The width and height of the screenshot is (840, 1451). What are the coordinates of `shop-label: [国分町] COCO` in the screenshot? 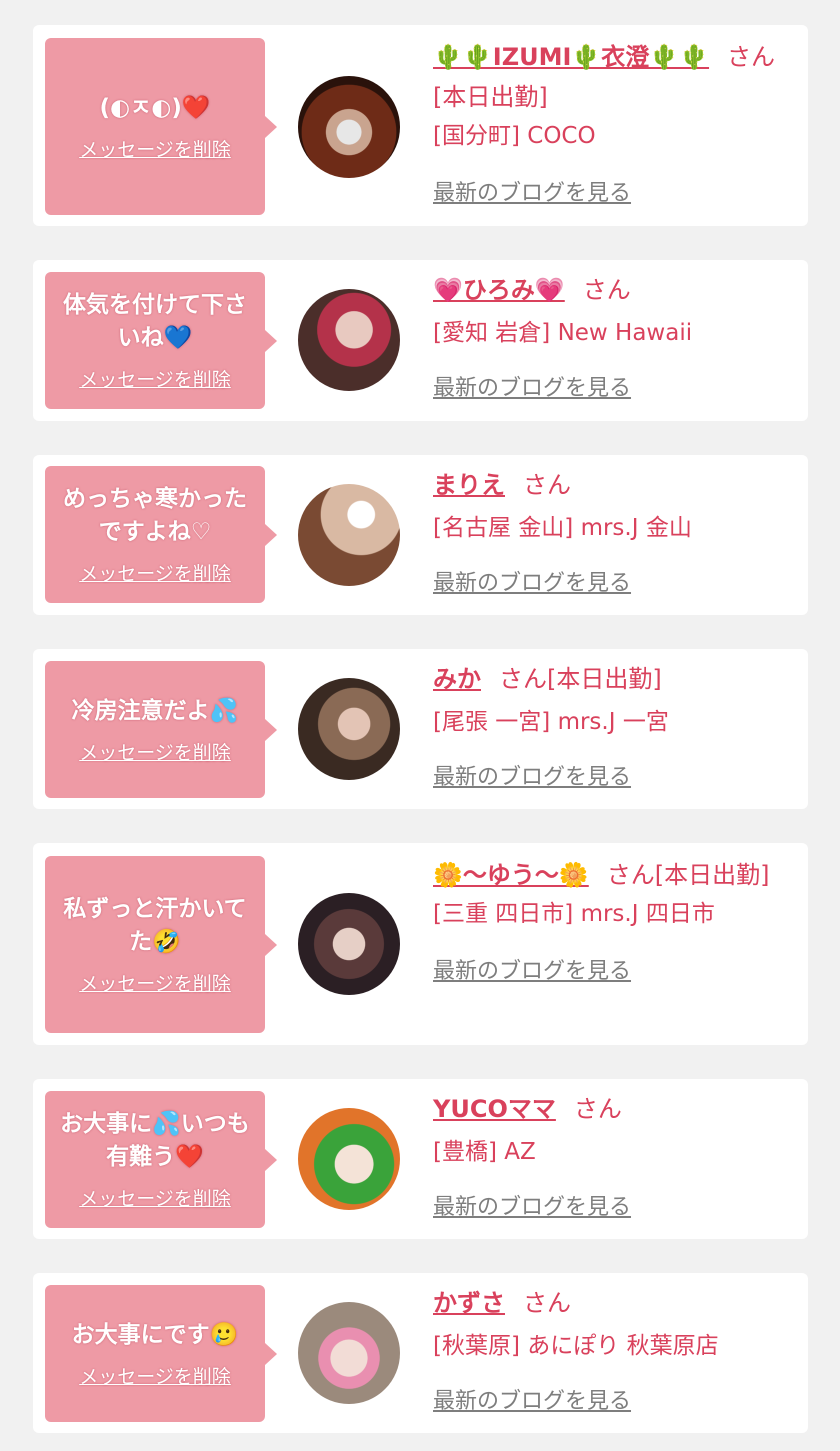 It's located at (514, 136).